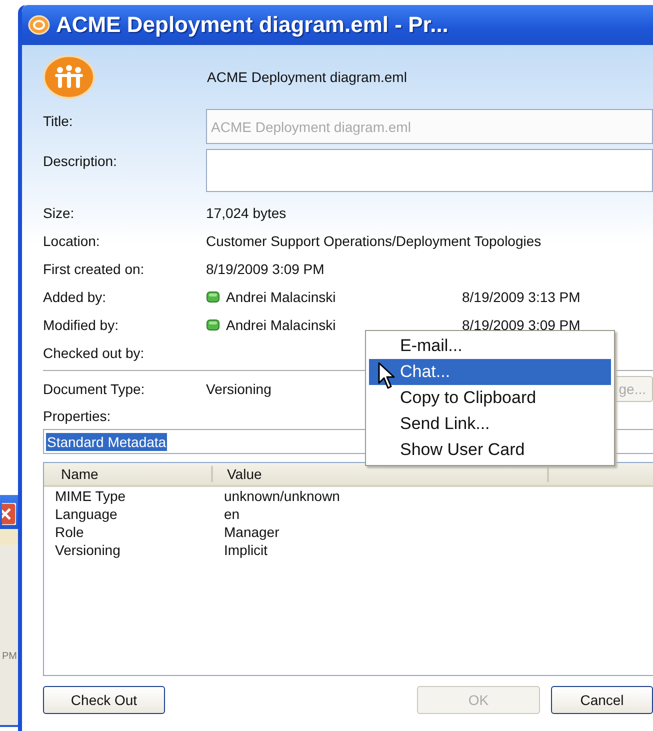 The image size is (653, 731). I want to click on dialog-button: Cancel, so click(602, 700).